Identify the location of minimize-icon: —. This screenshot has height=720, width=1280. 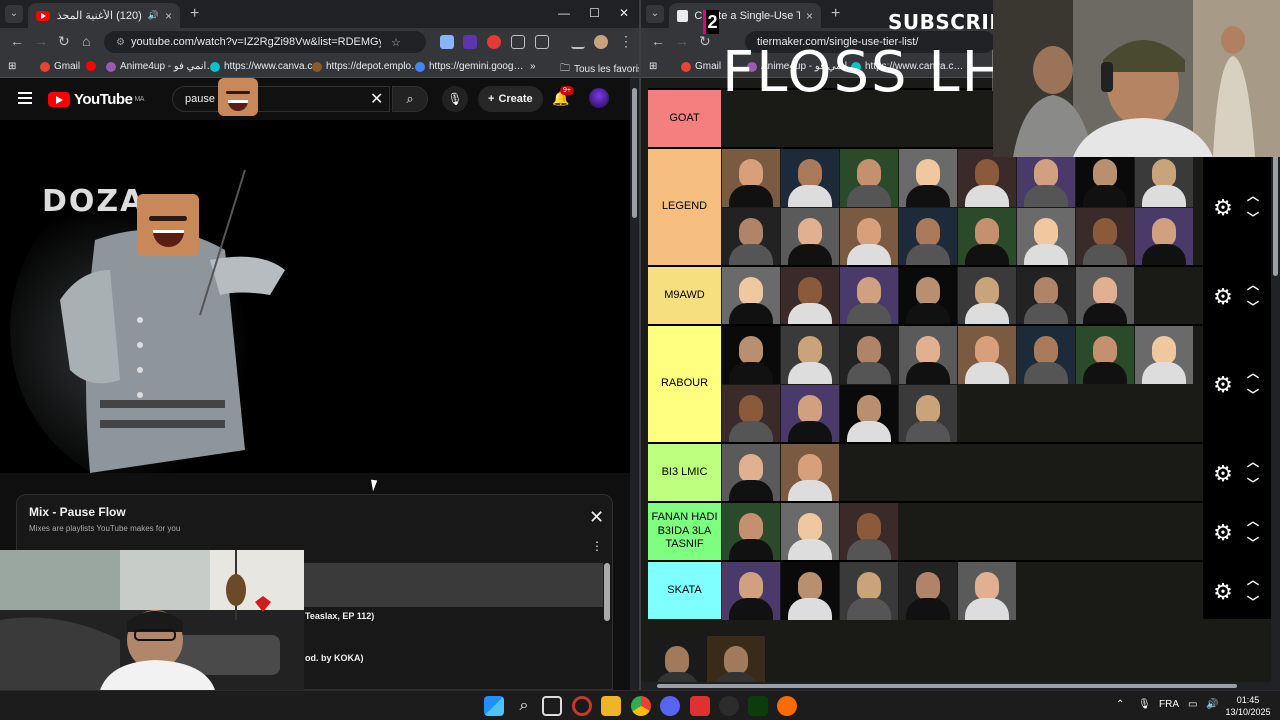
(564, 13).